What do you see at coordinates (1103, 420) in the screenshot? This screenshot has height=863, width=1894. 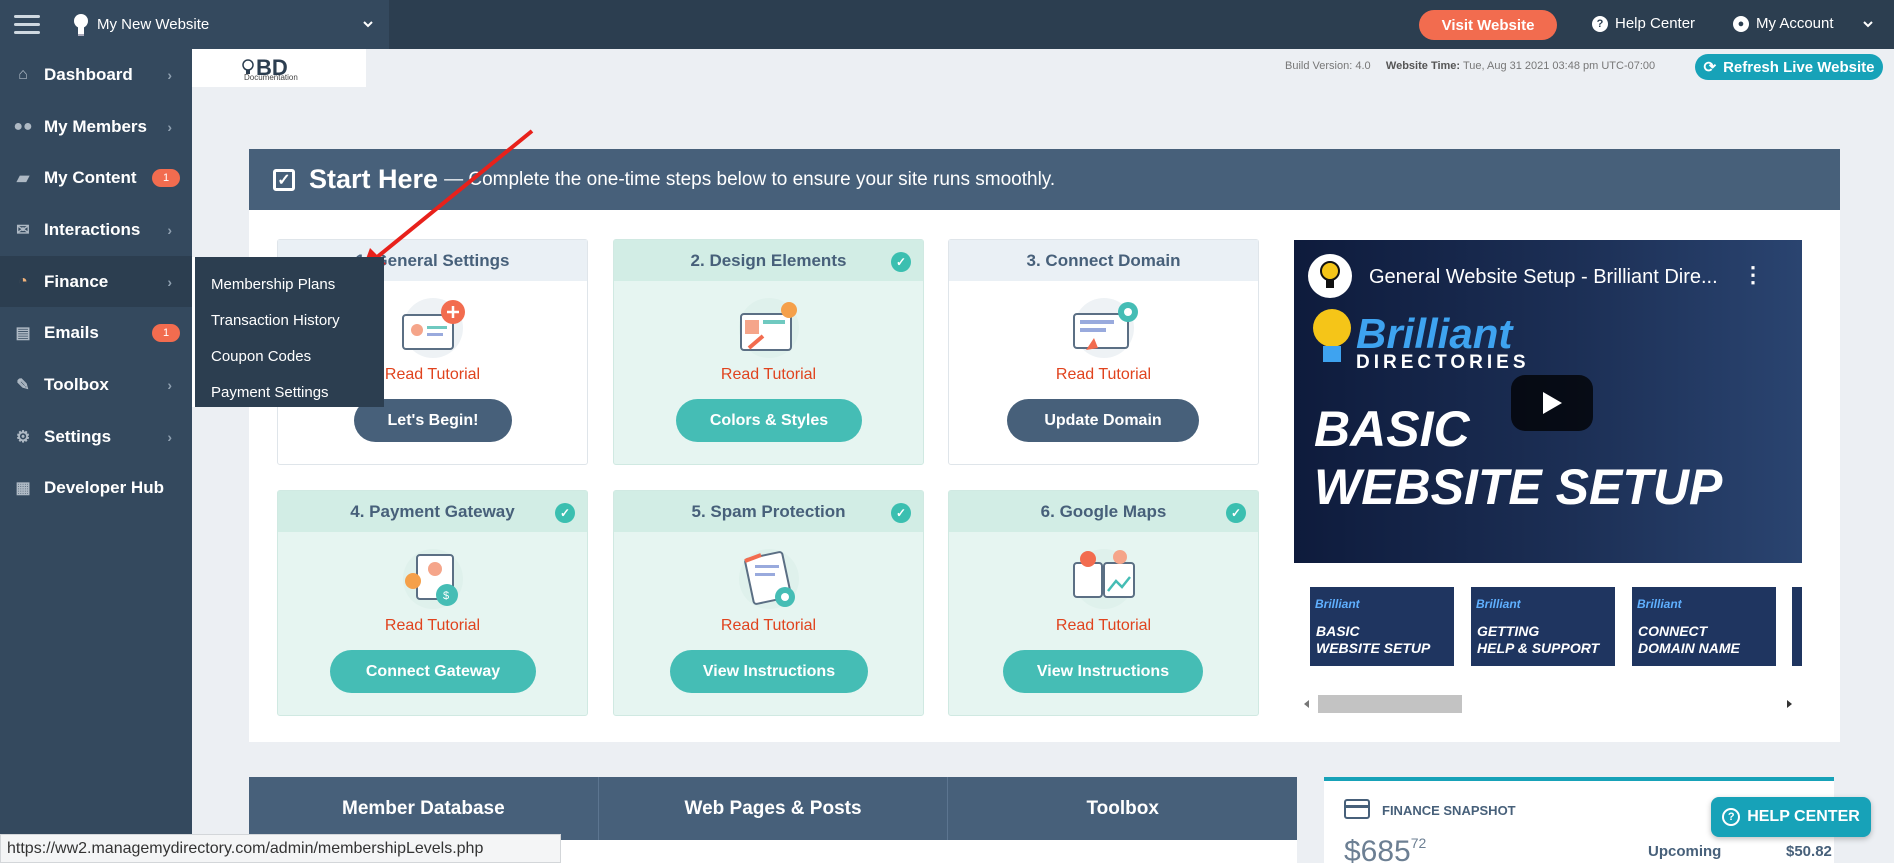 I see `update-domain-button: Update Domain` at bounding box center [1103, 420].